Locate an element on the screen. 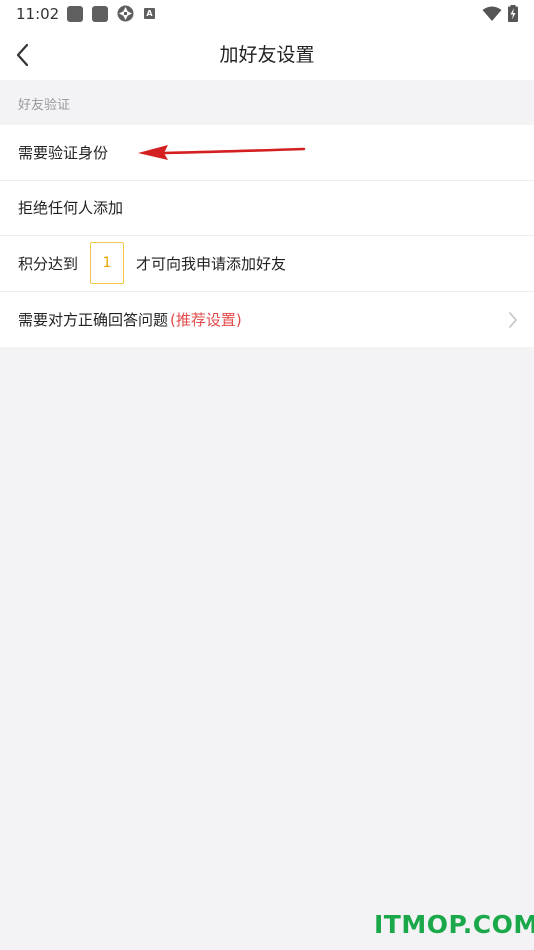 Image resolution: width=534 pixels, height=950 pixels. option-label: 拒绝任何人添加 is located at coordinates (71, 208).